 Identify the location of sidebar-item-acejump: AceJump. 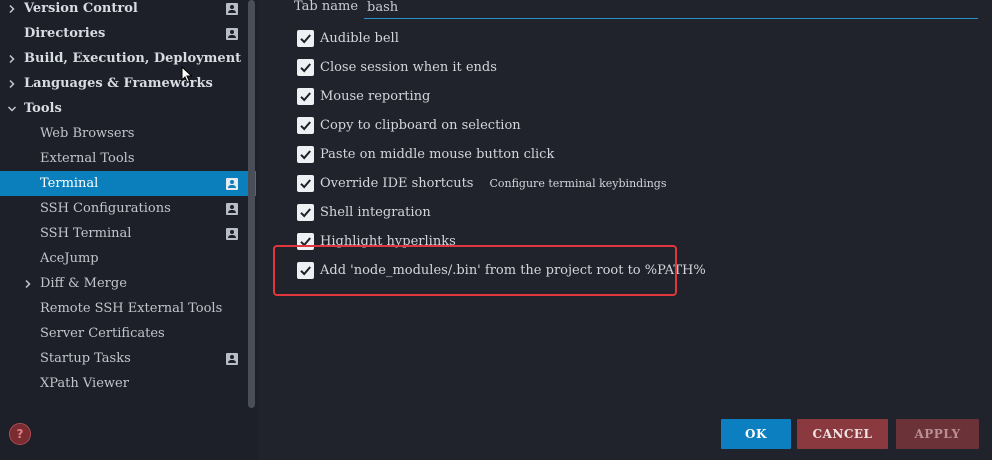
(123, 258).